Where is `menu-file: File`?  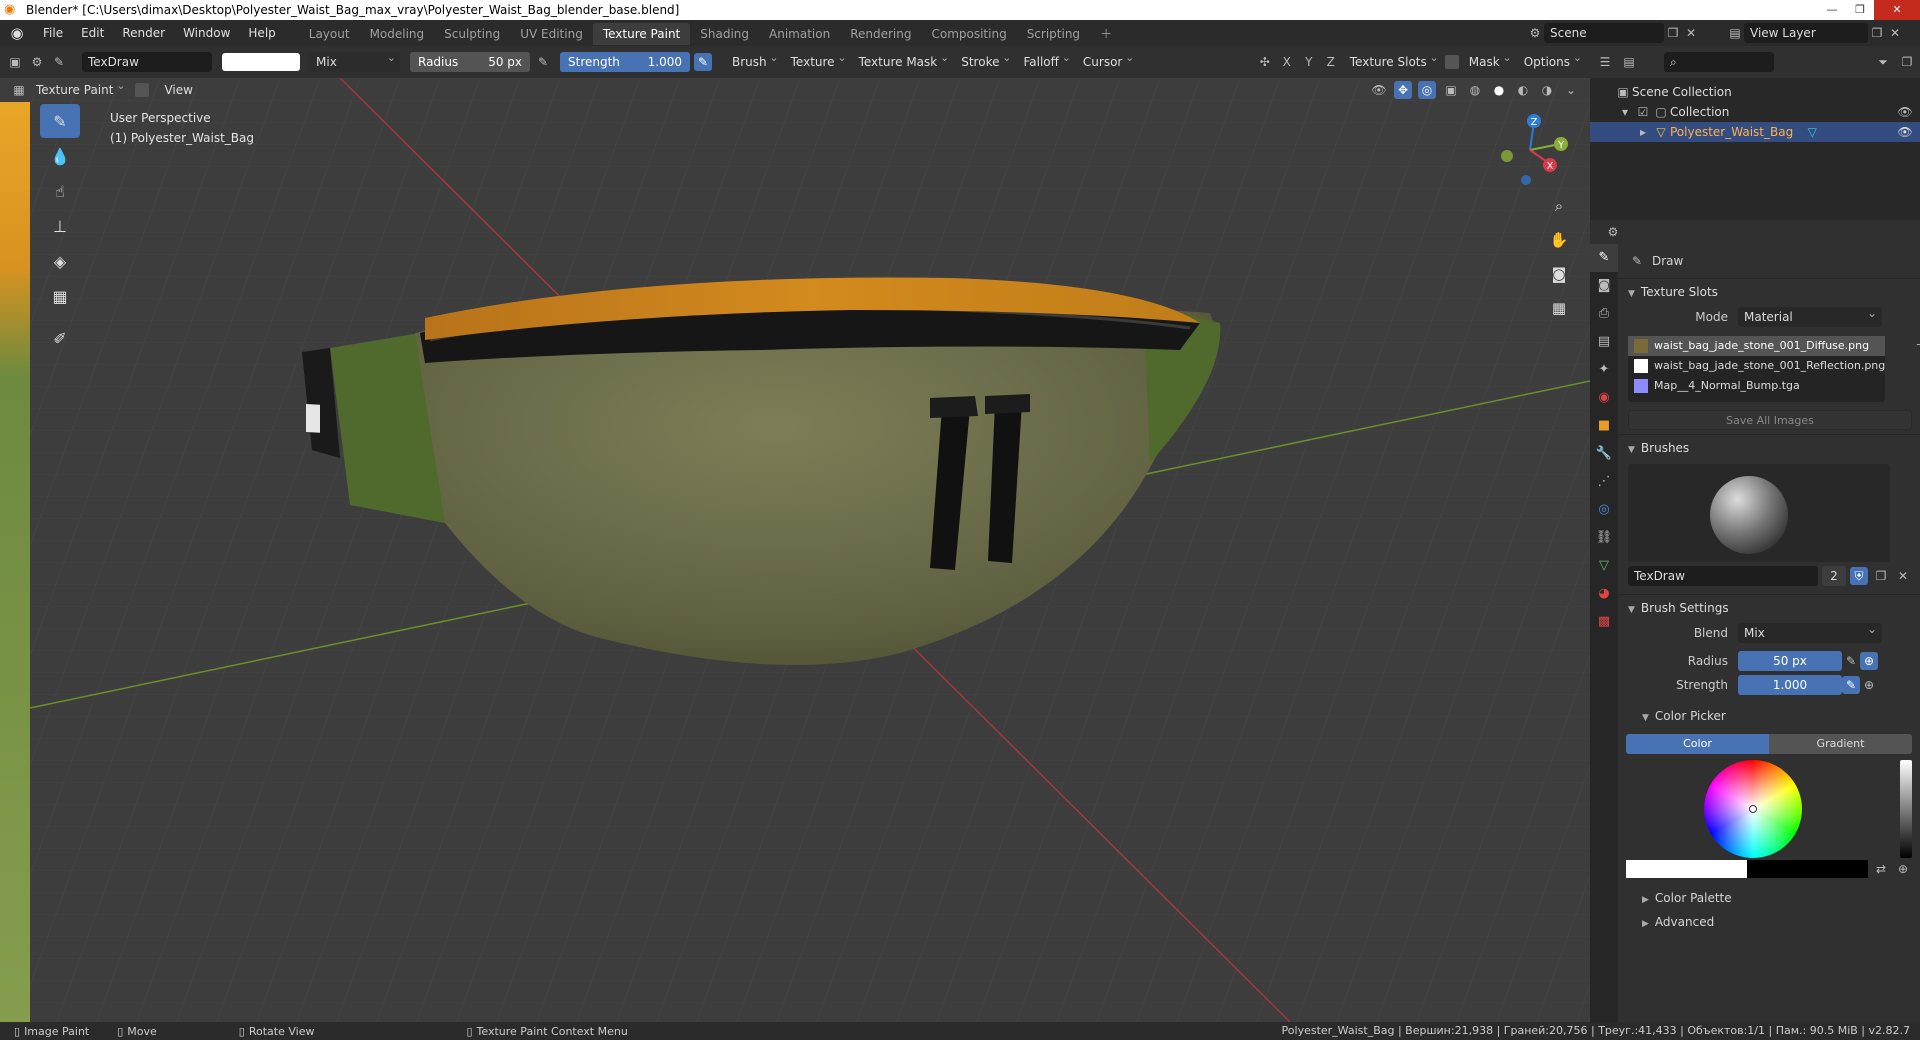
menu-file: File is located at coordinates (53, 33).